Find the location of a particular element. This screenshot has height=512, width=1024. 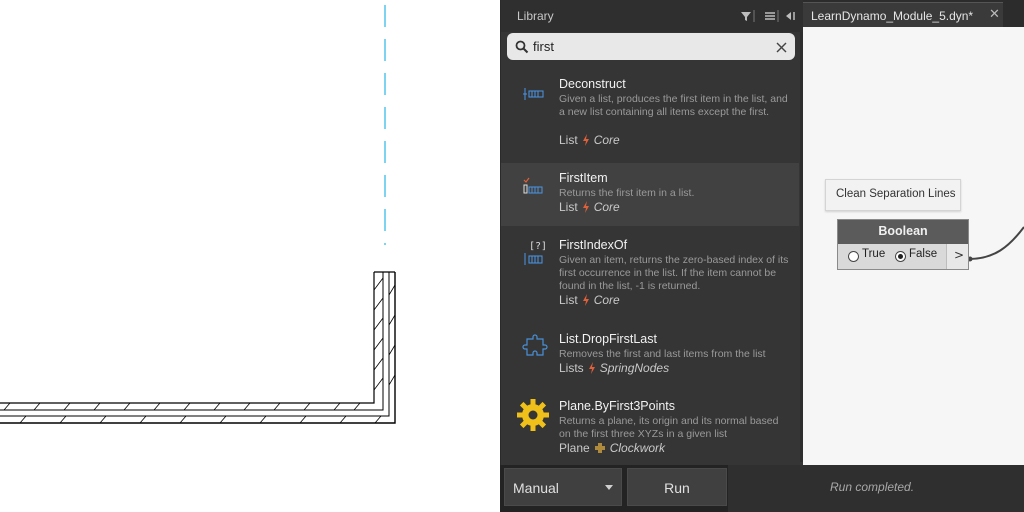

chevron-down-icon is located at coordinates (609, 487).